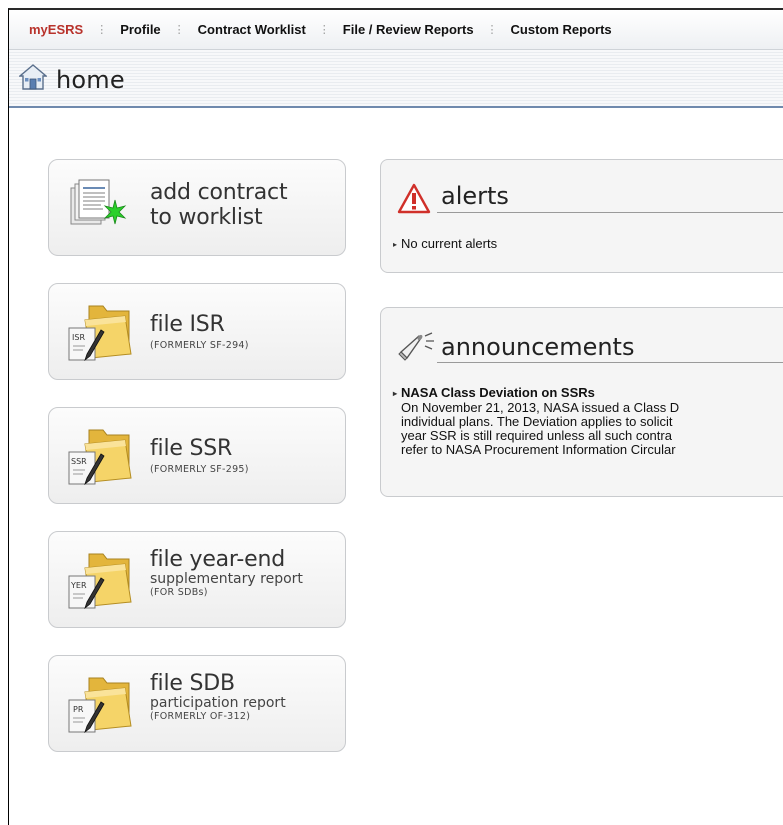  I want to click on alerts-rule, so click(610, 212).